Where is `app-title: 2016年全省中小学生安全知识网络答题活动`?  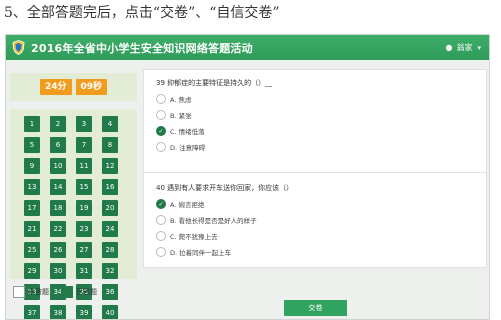
app-title: 2016年全省中小学生安全知识网络答题活动 is located at coordinates (142, 48).